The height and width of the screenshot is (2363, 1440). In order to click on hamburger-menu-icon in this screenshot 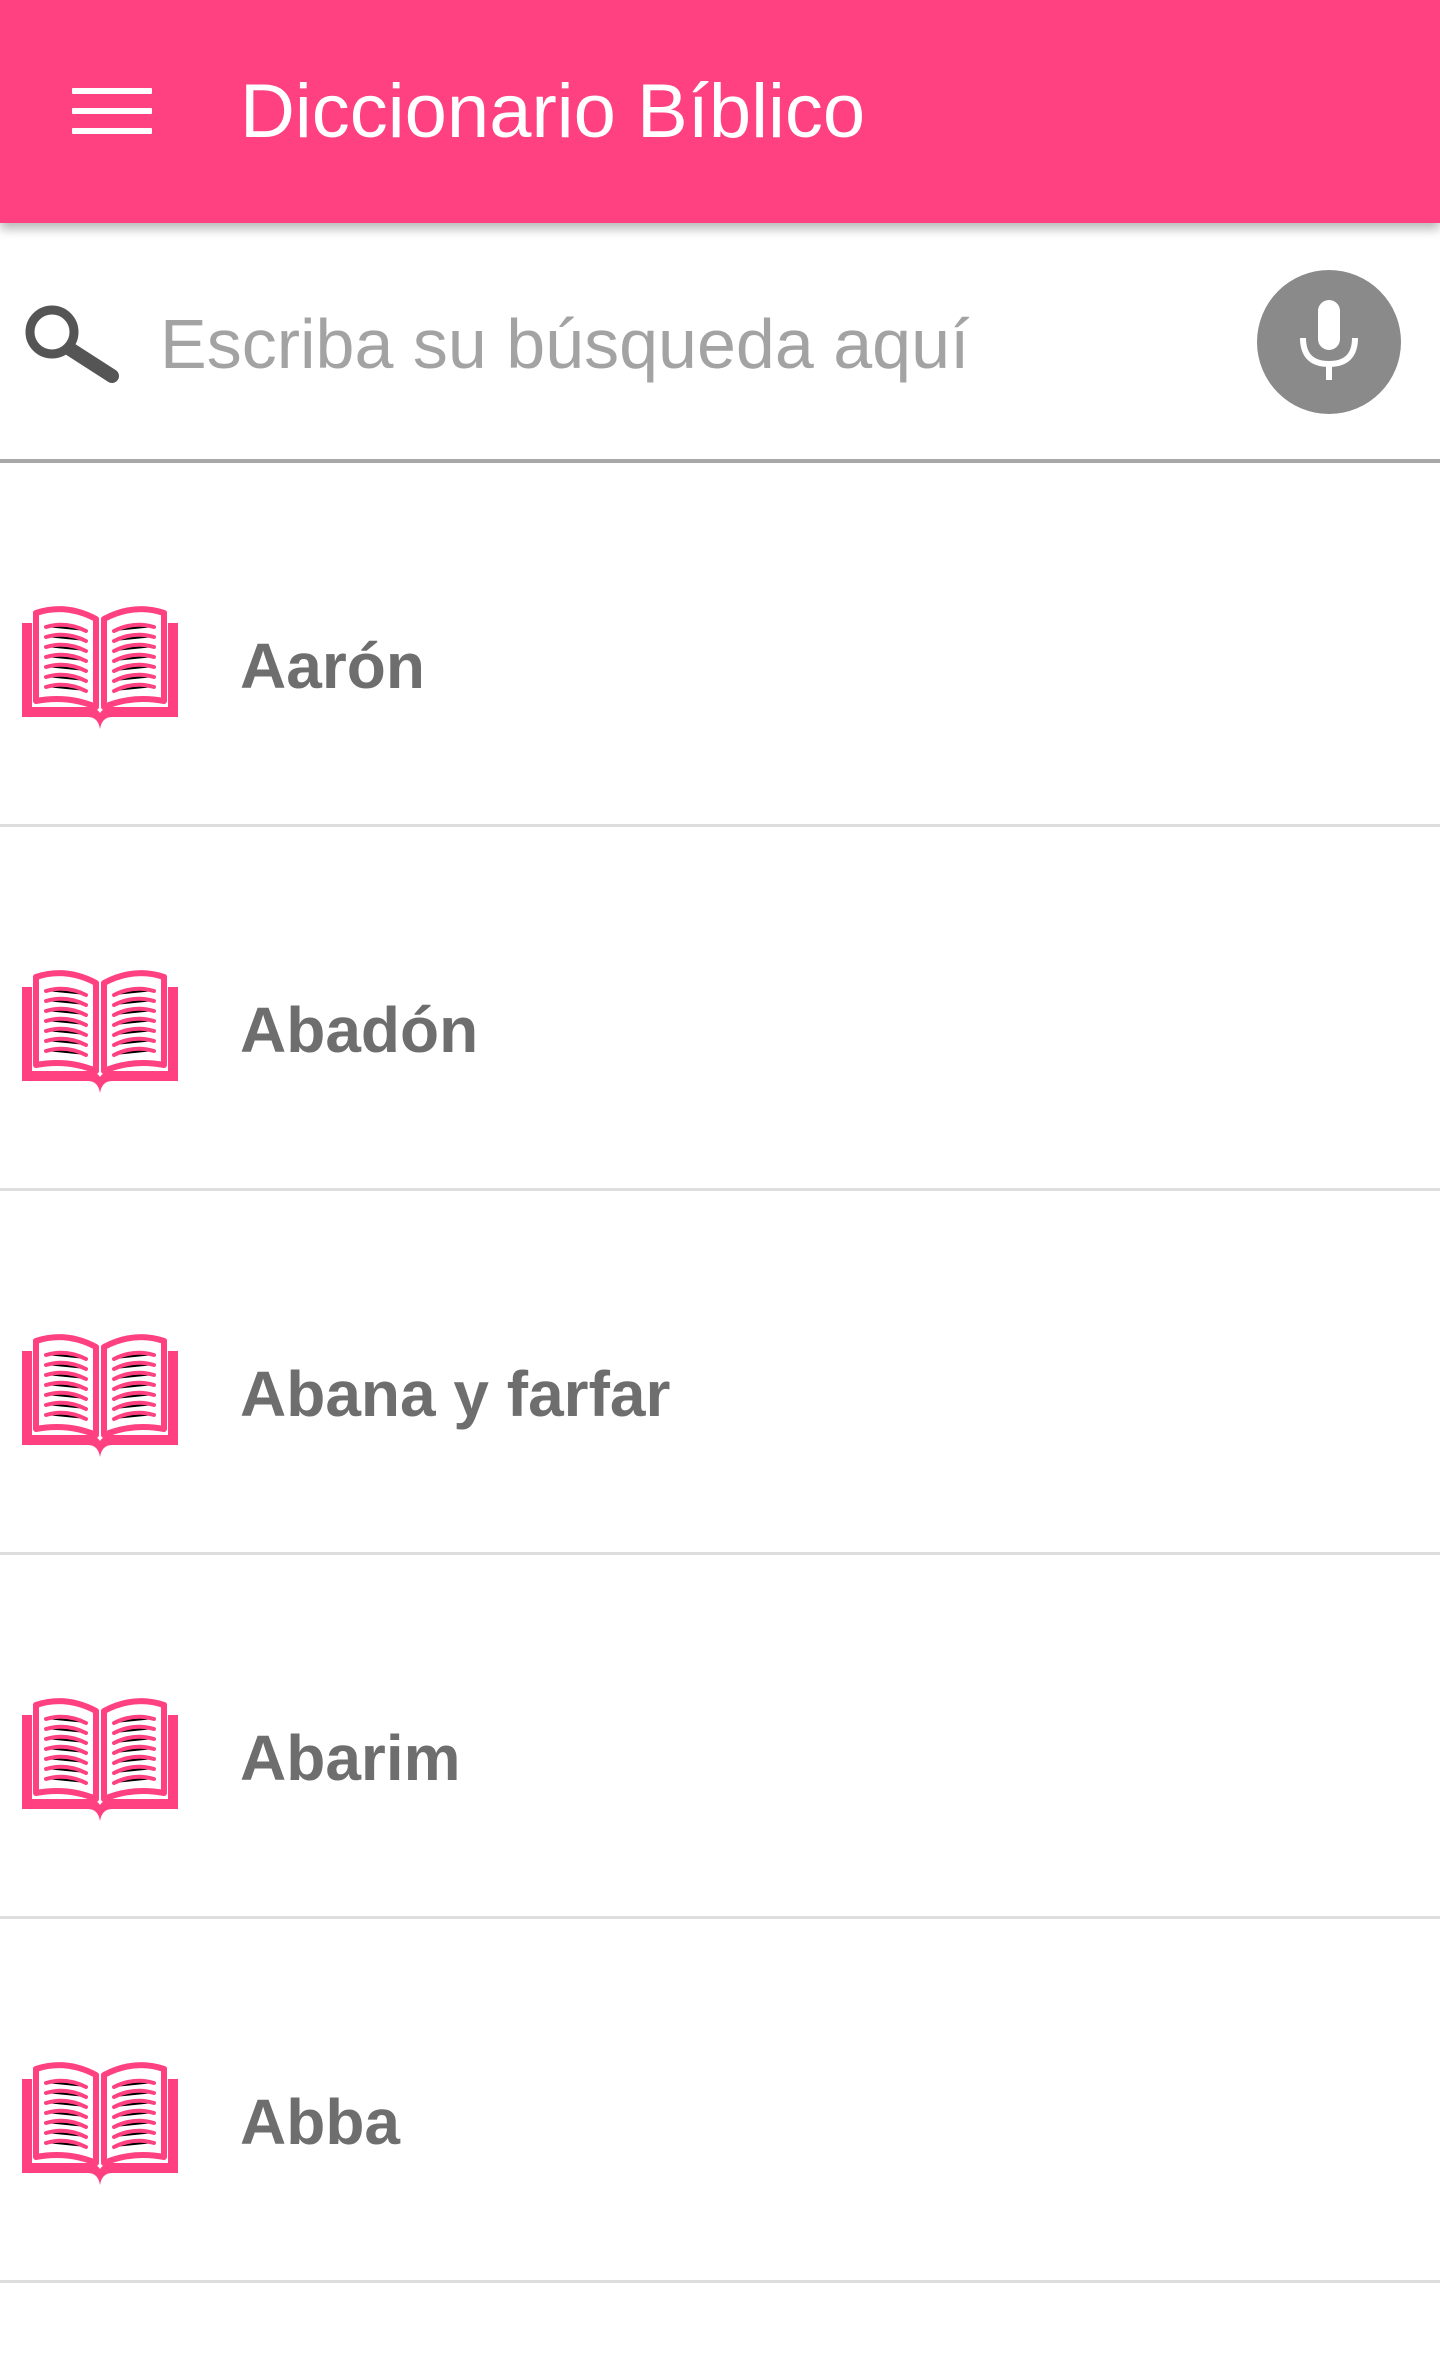, I will do `click(112, 111)`.